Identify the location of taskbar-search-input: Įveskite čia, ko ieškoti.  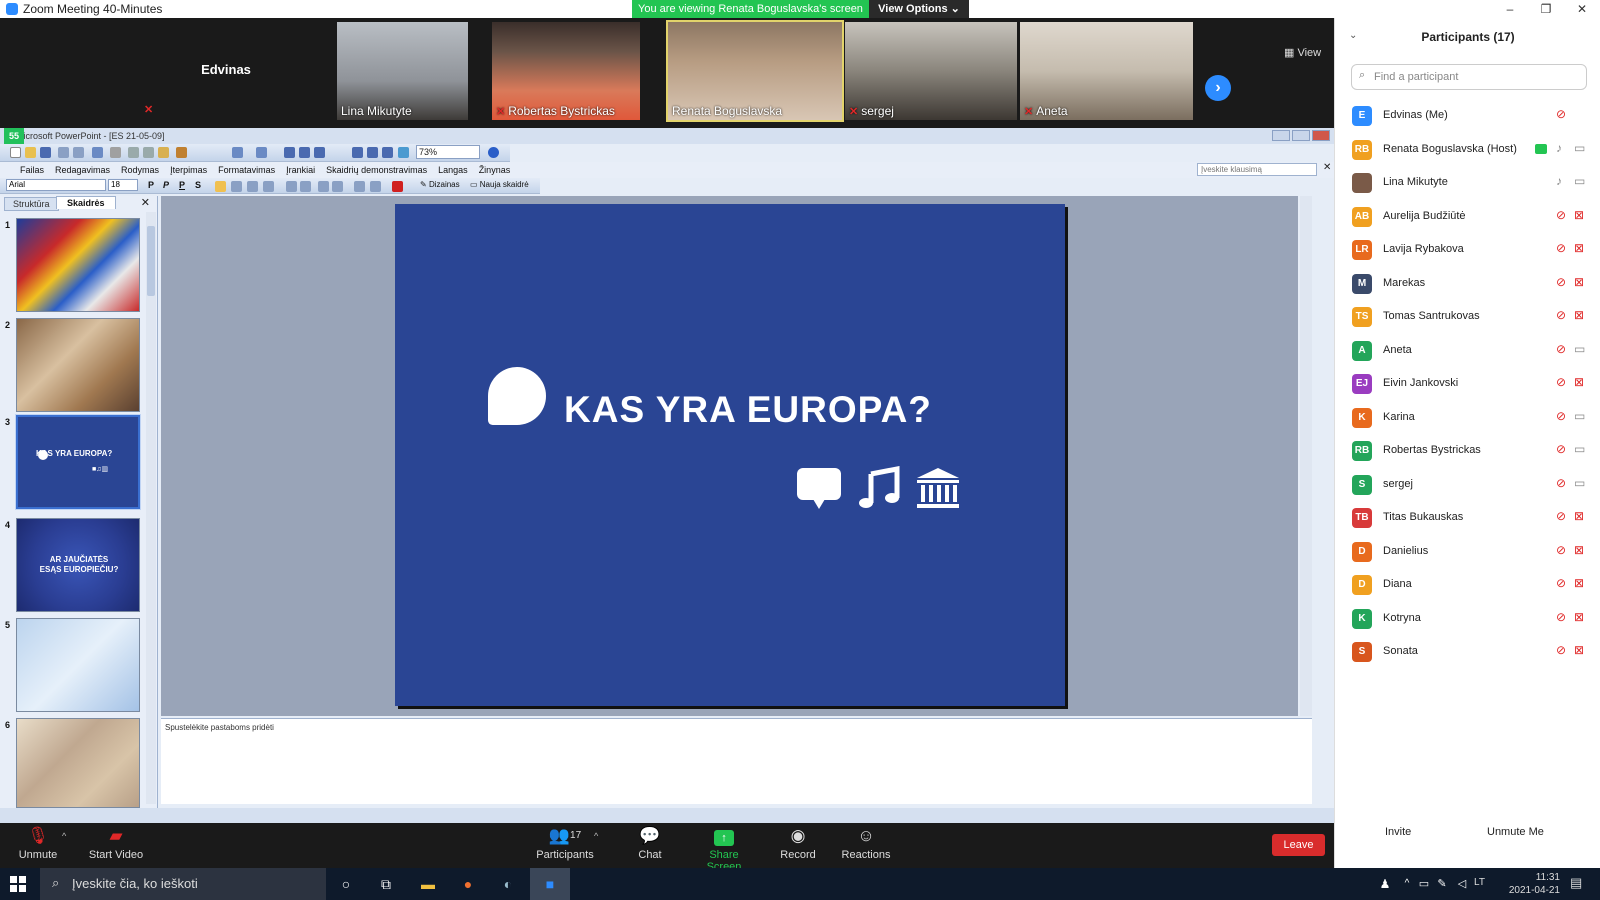
(183, 884).